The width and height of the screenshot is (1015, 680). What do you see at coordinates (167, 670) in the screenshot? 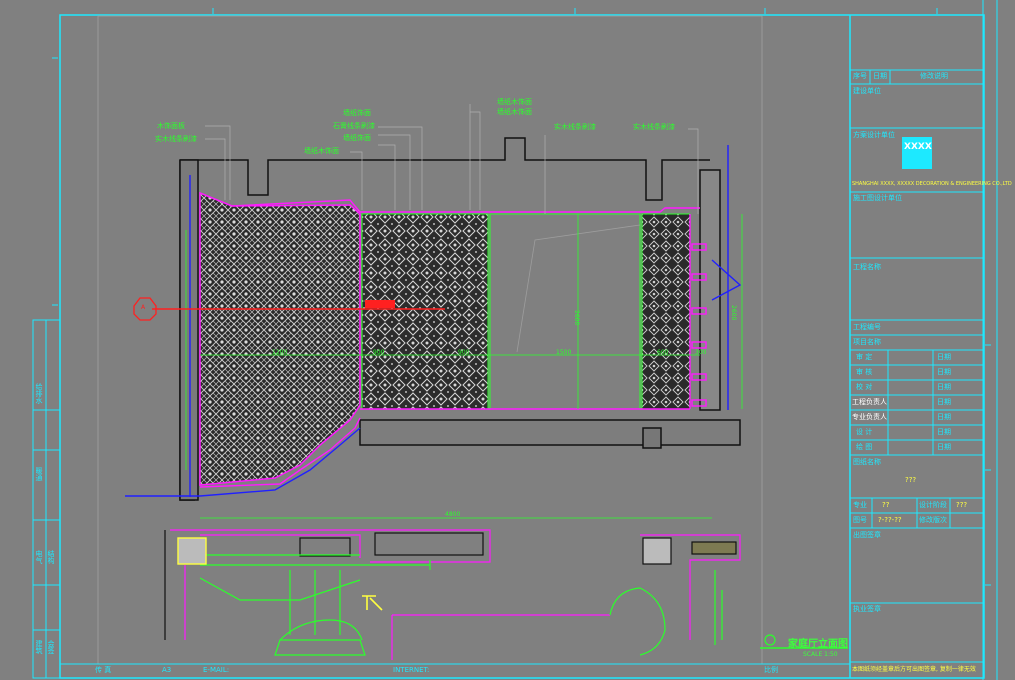
I see `paper-size: A3` at bounding box center [167, 670].